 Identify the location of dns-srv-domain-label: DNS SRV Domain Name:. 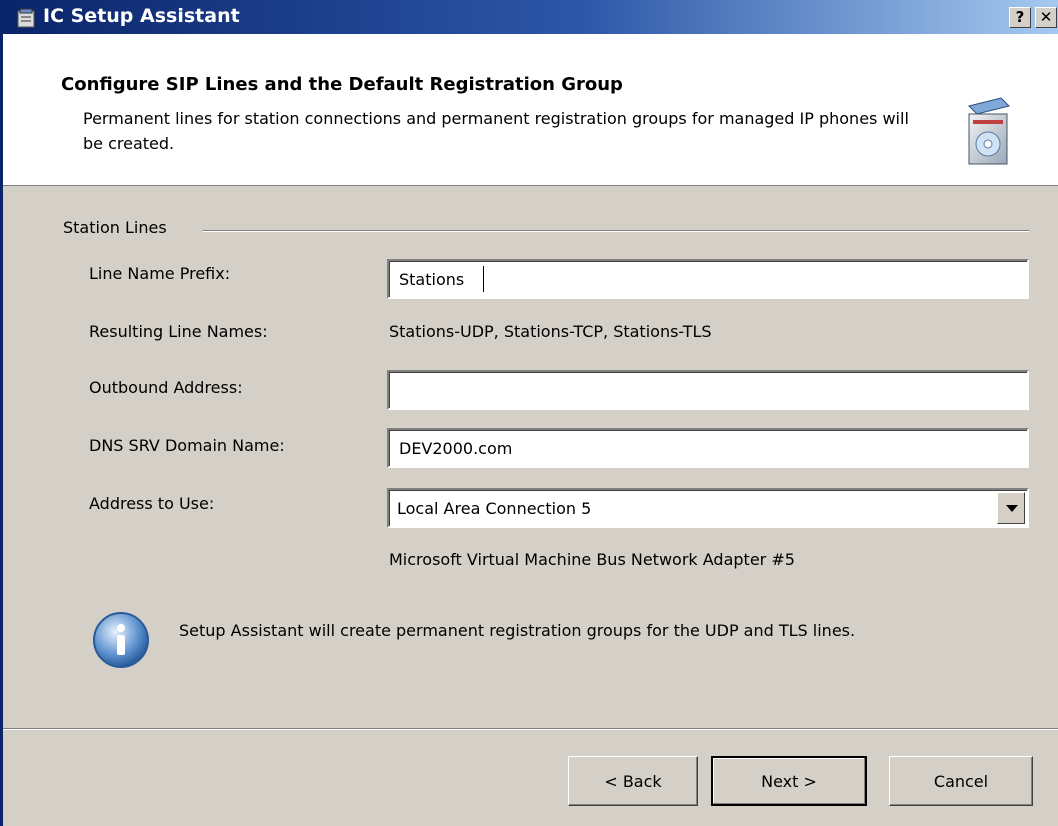
(187, 445).